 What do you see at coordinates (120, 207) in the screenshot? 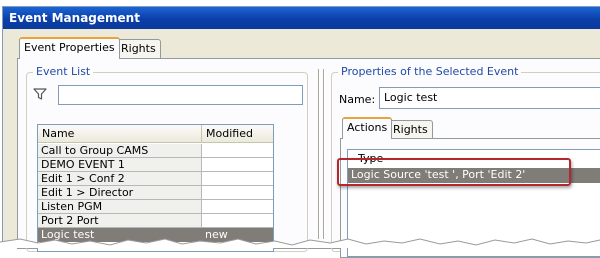
I see `row-name: Listen PGM` at bounding box center [120, 207].